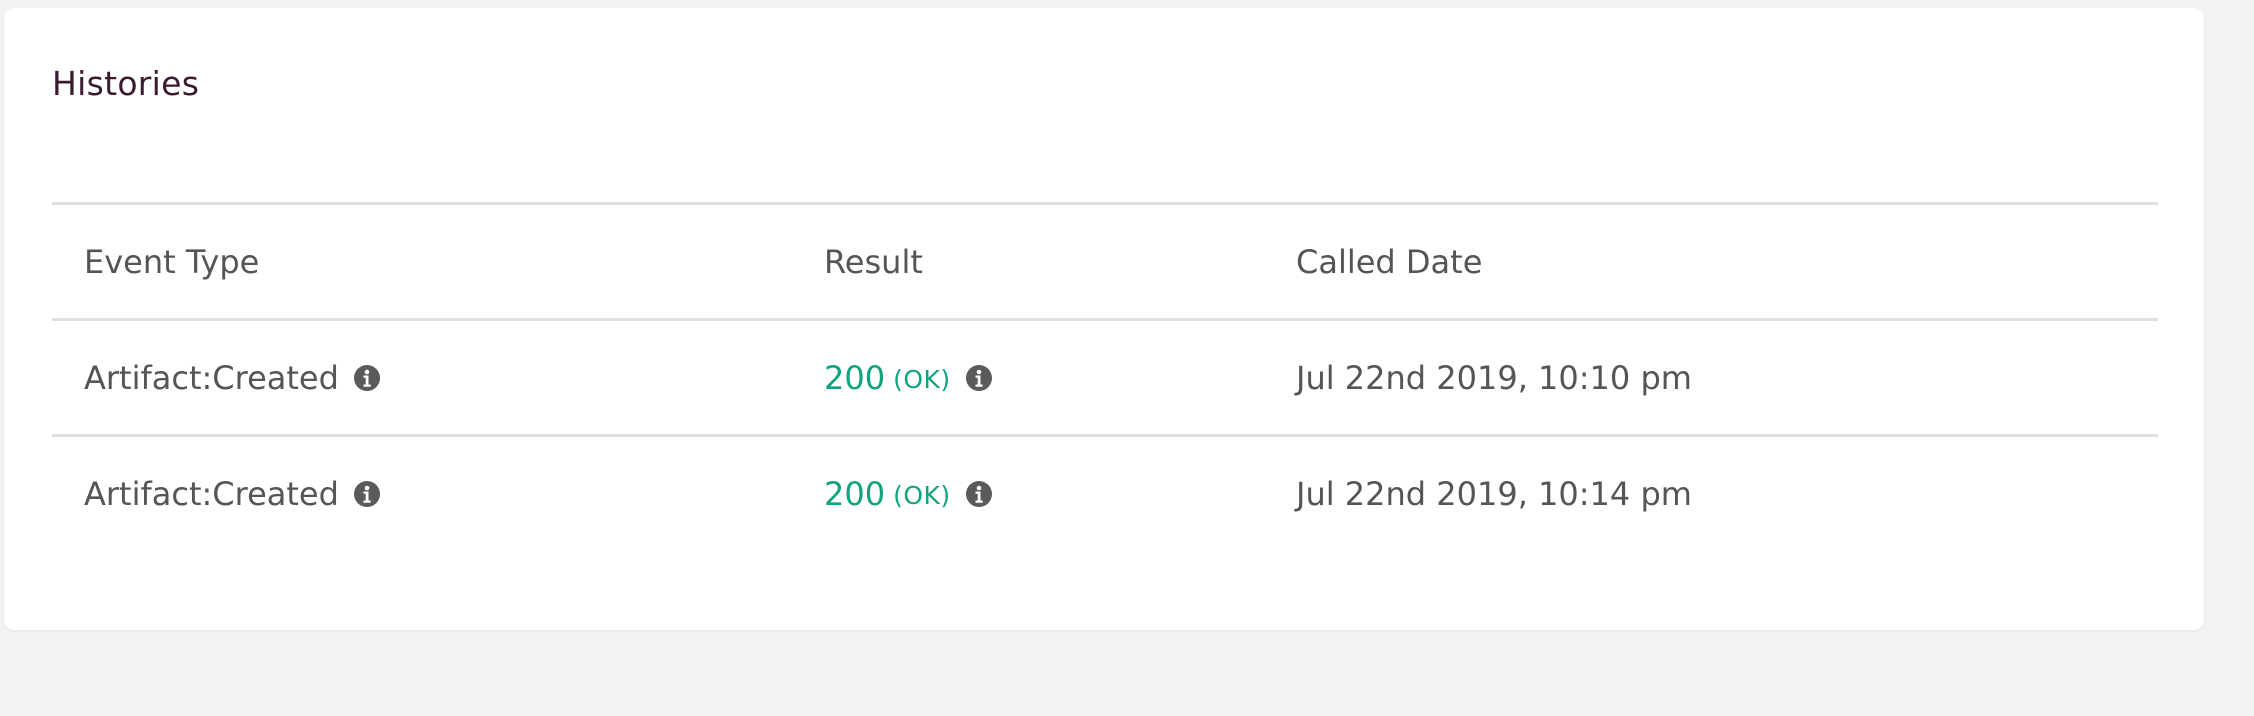  Describe the element at coordinates (172, 261) in the screenshot. I see `header-event-type: Event Type` at that location.